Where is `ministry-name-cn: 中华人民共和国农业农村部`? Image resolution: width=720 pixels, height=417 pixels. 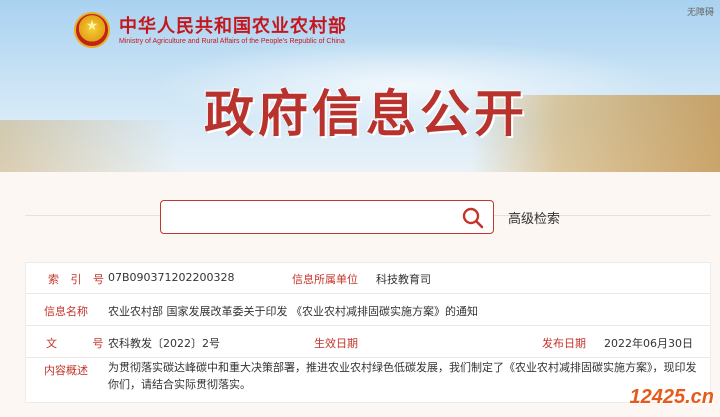 ministry-name-cn: 中华人民共和国农业农村部 is located at coordinates (233, 25).